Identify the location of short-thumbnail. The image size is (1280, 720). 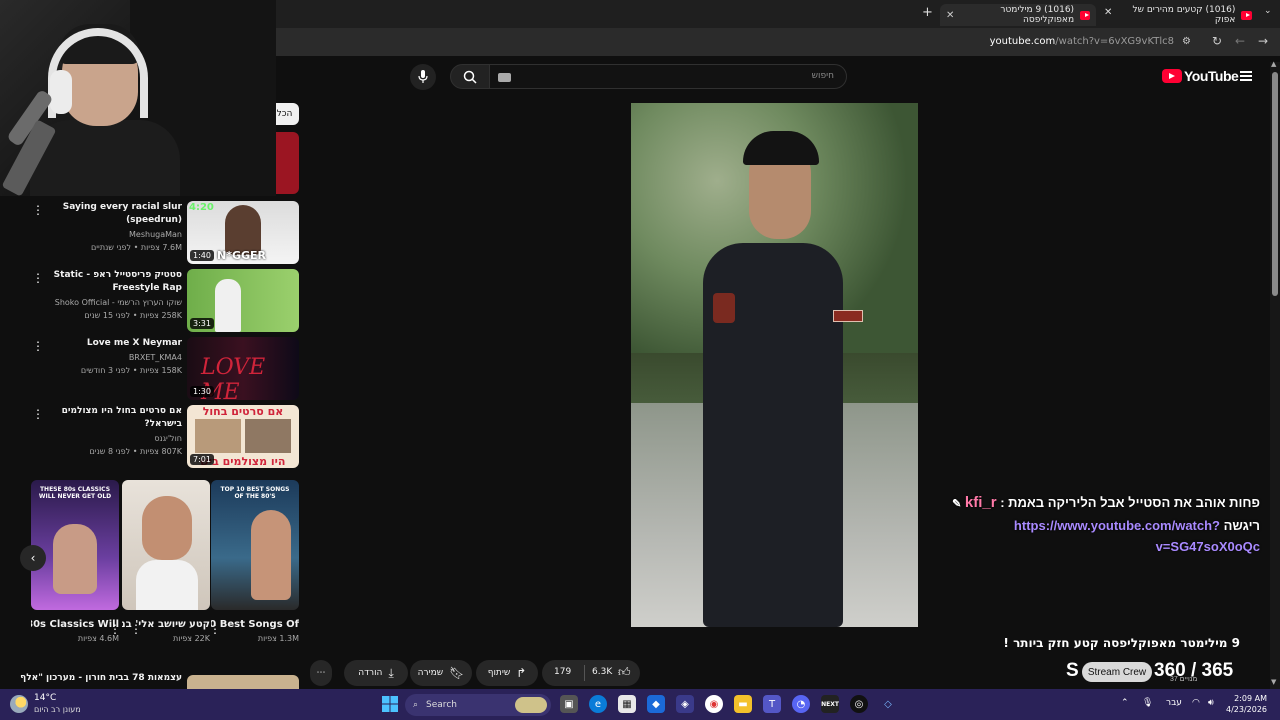
(166, 545).